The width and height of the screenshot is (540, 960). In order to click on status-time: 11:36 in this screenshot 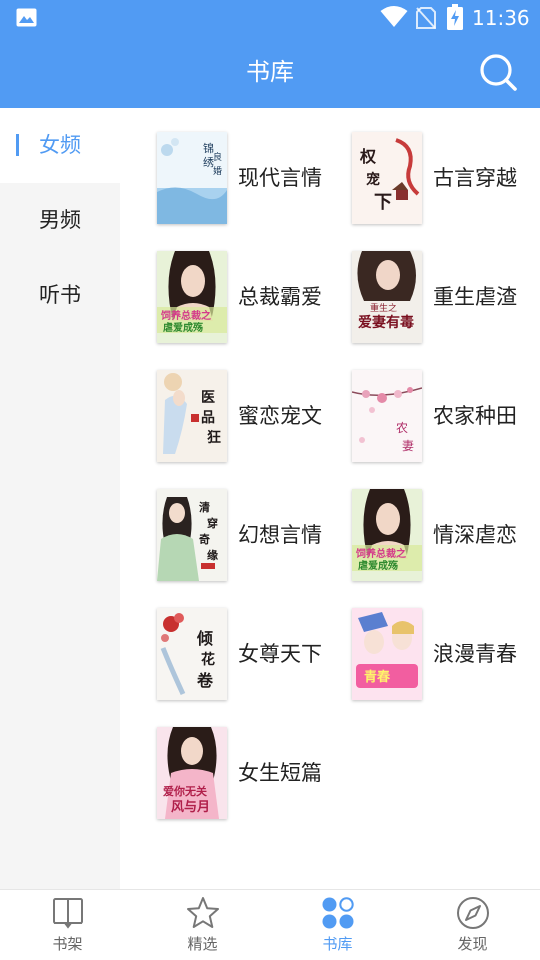, I will do `click(501, 18)`.